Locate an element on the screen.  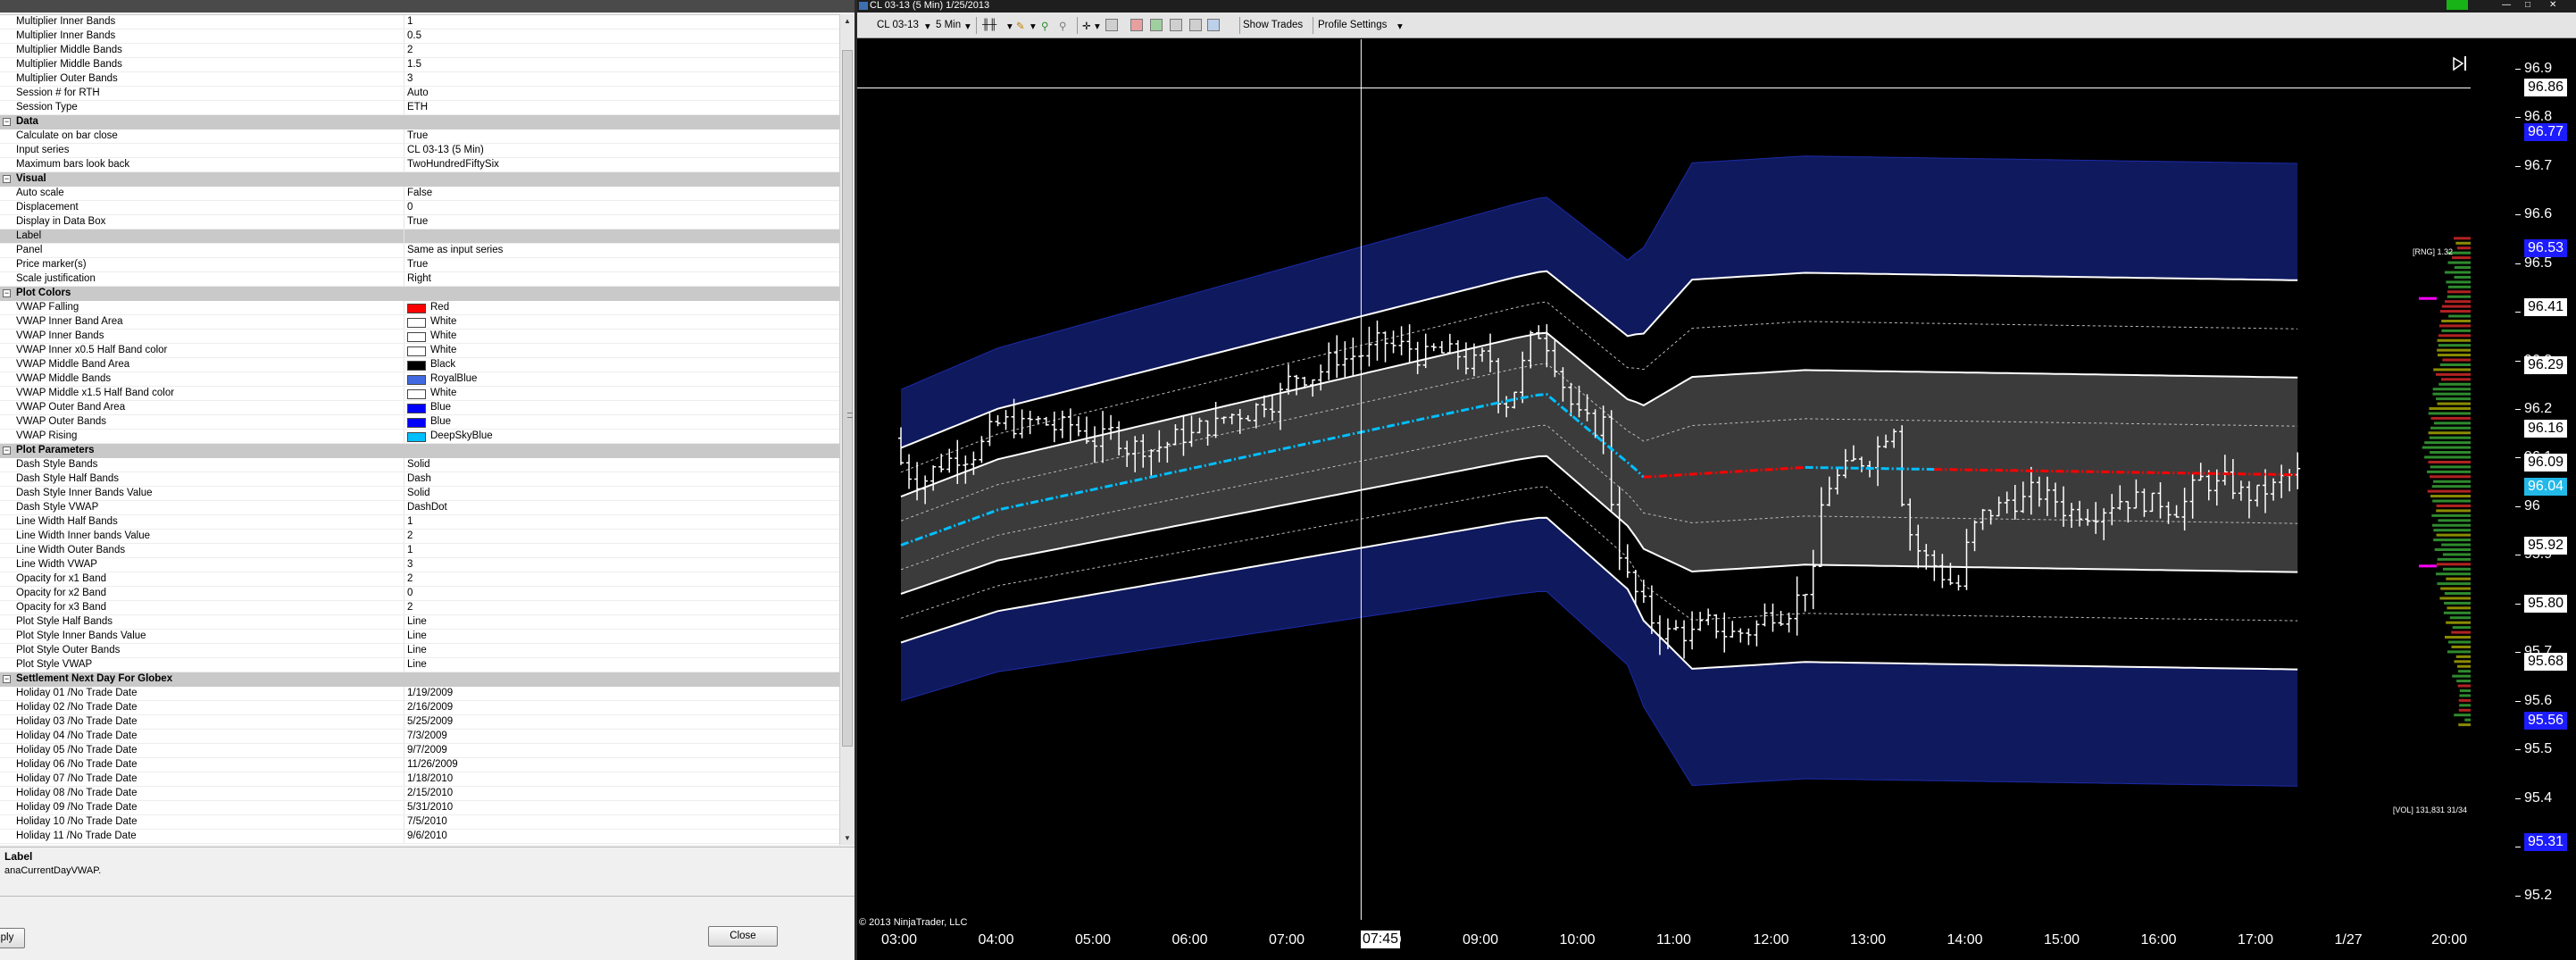
property-value: RoyalBlue is located at coordinates (453, 379).